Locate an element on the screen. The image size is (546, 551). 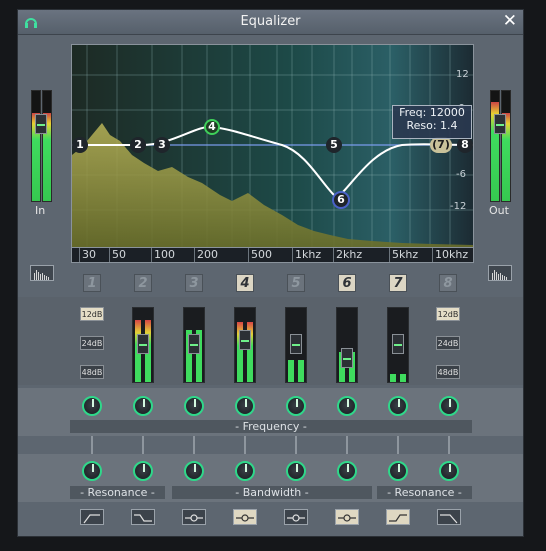
input-meter-left is located at coordinates (36, 146).